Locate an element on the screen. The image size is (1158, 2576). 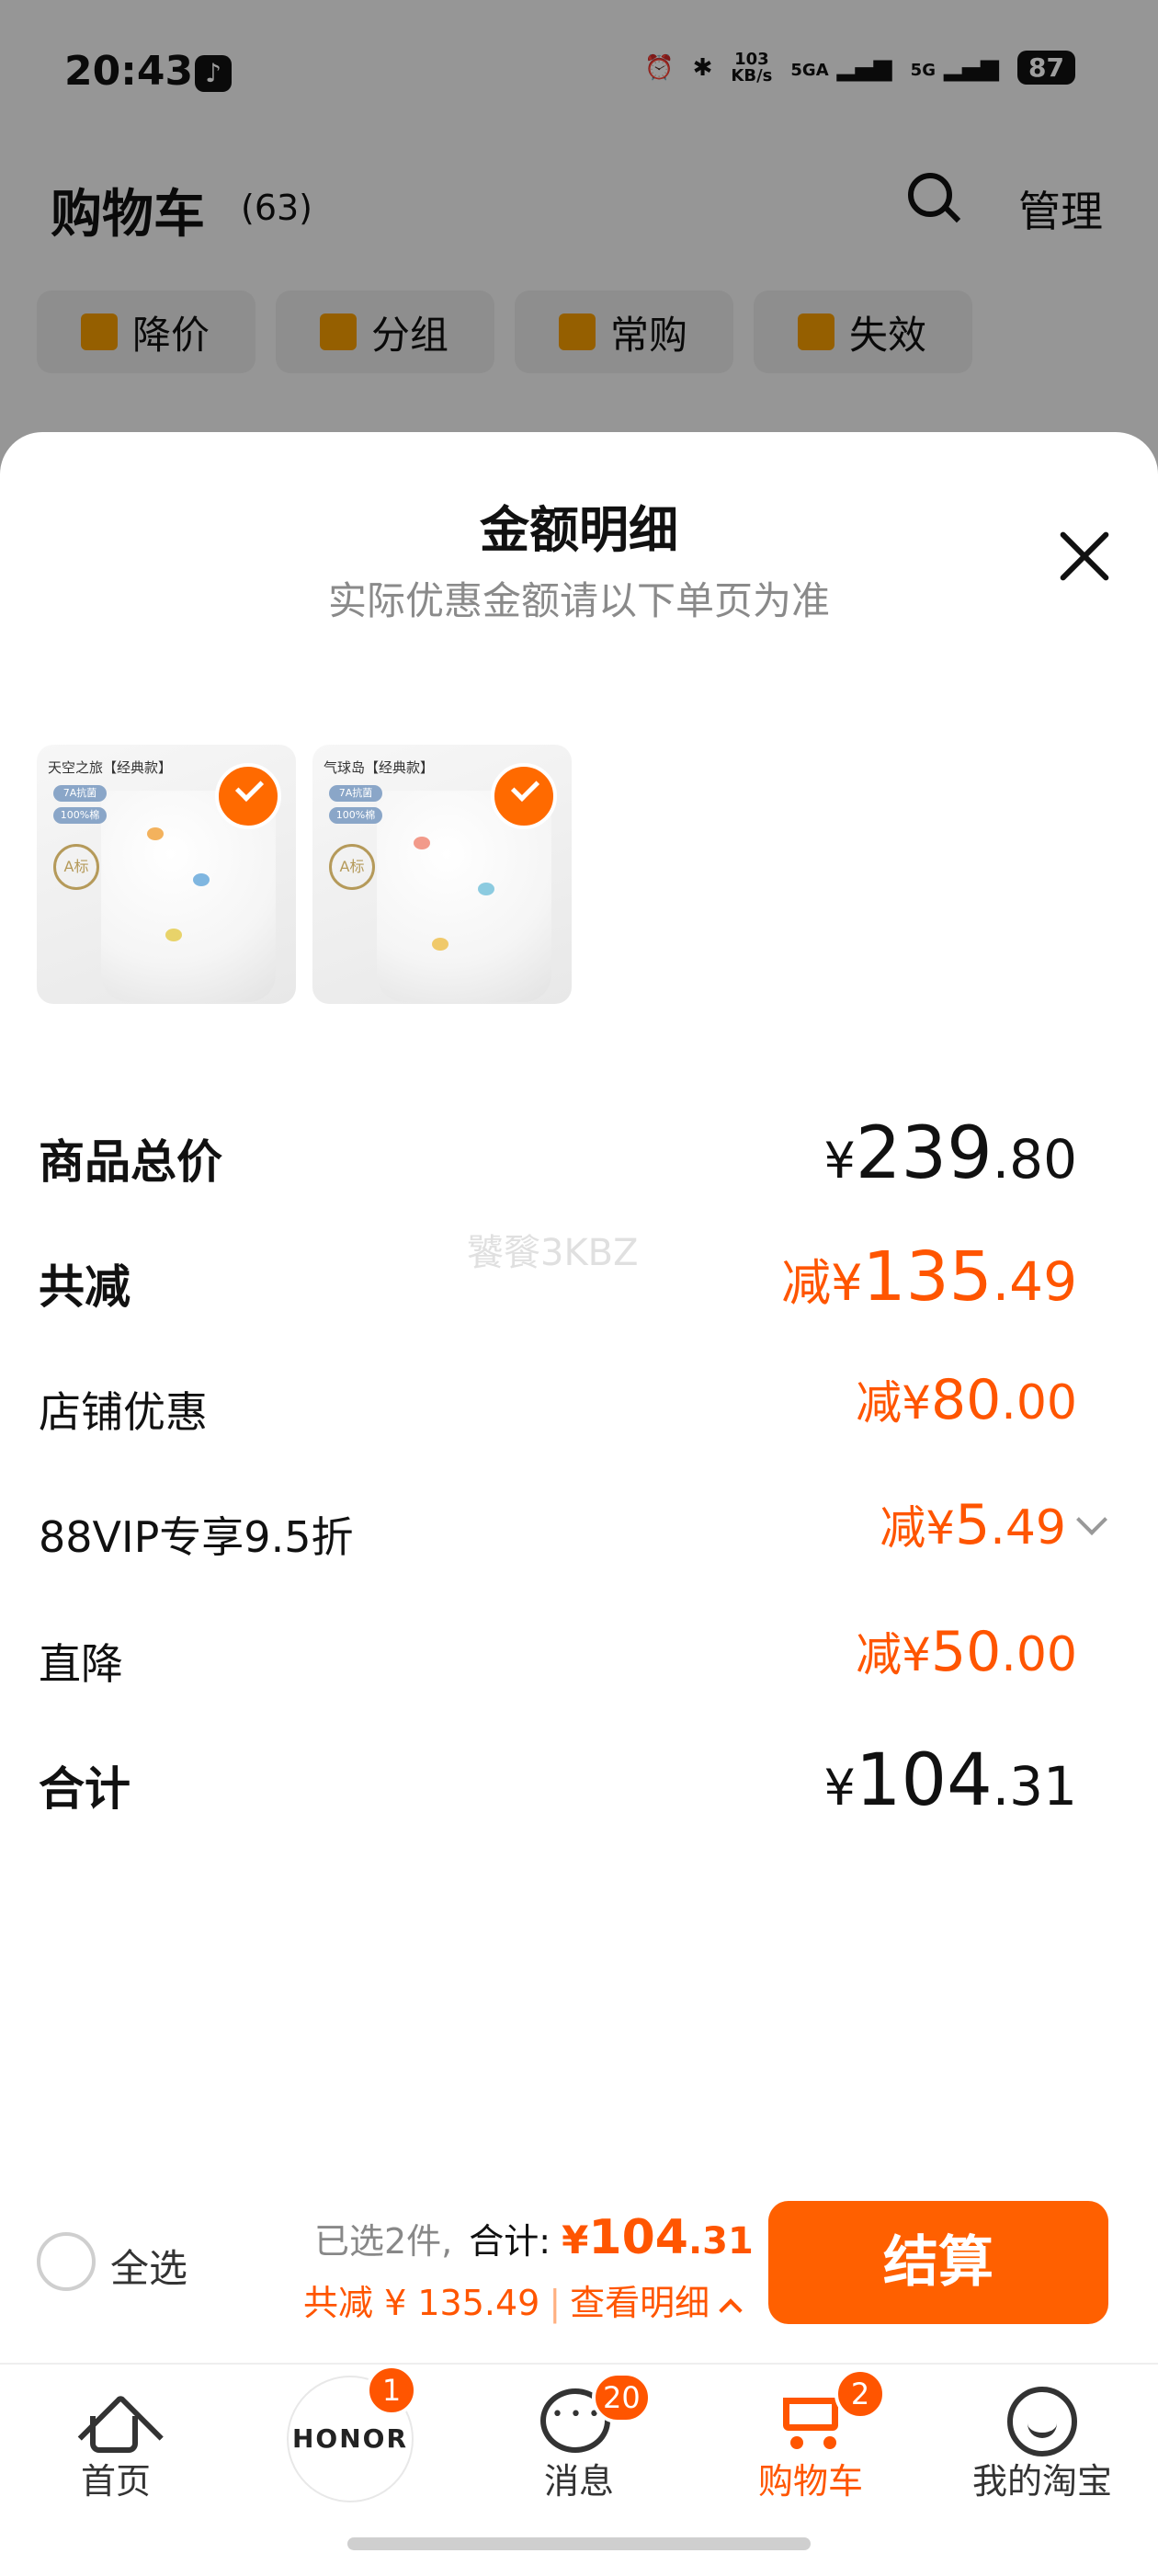
row-value: 减¥50.00 is located at coordinates (966, 1651).